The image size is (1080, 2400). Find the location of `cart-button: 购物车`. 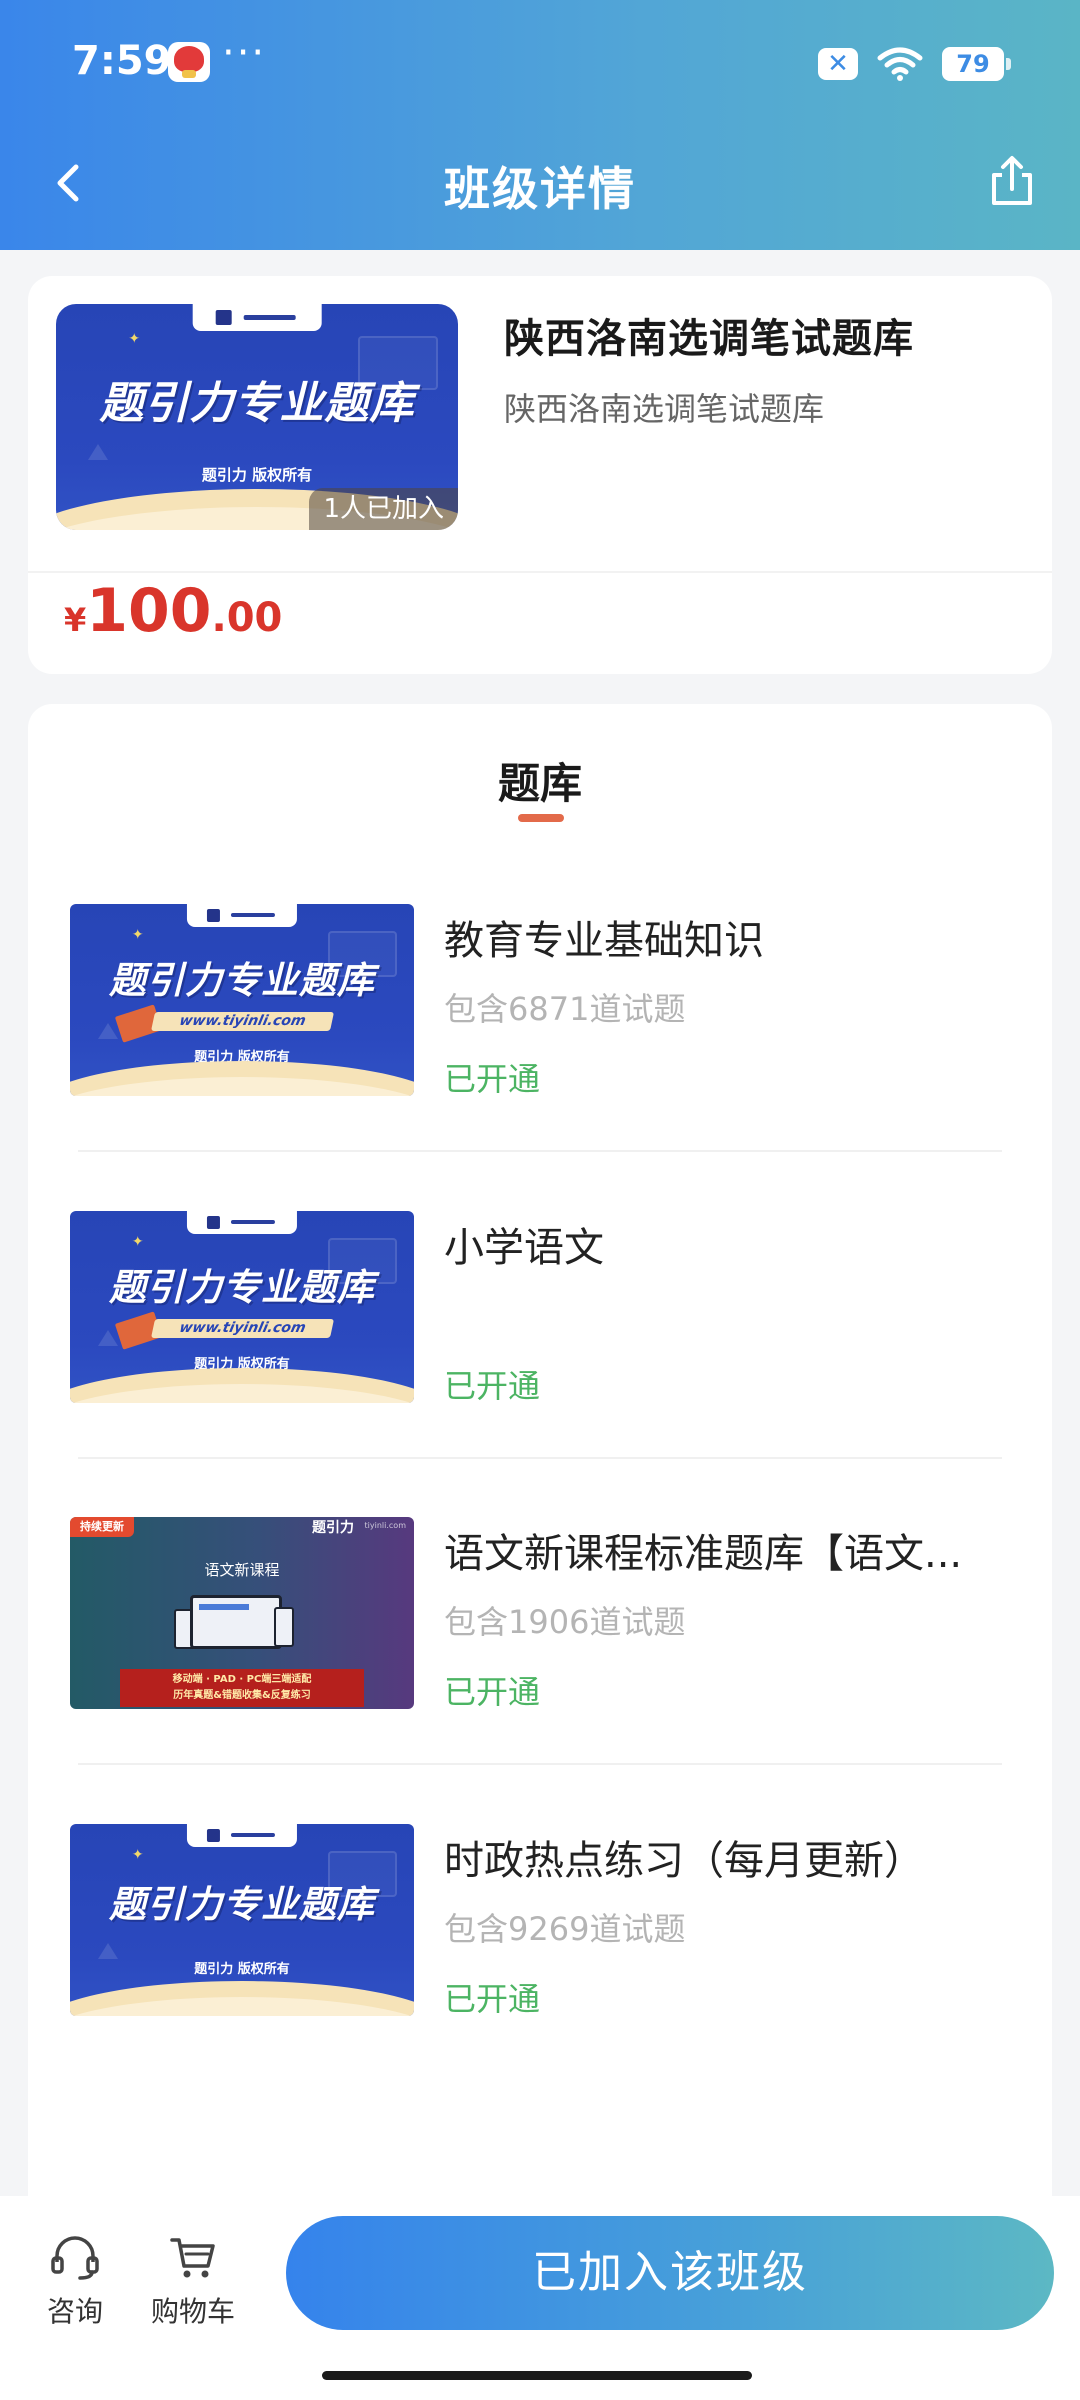

cart-button: 购物车 is located at coordinates (193, 2281).